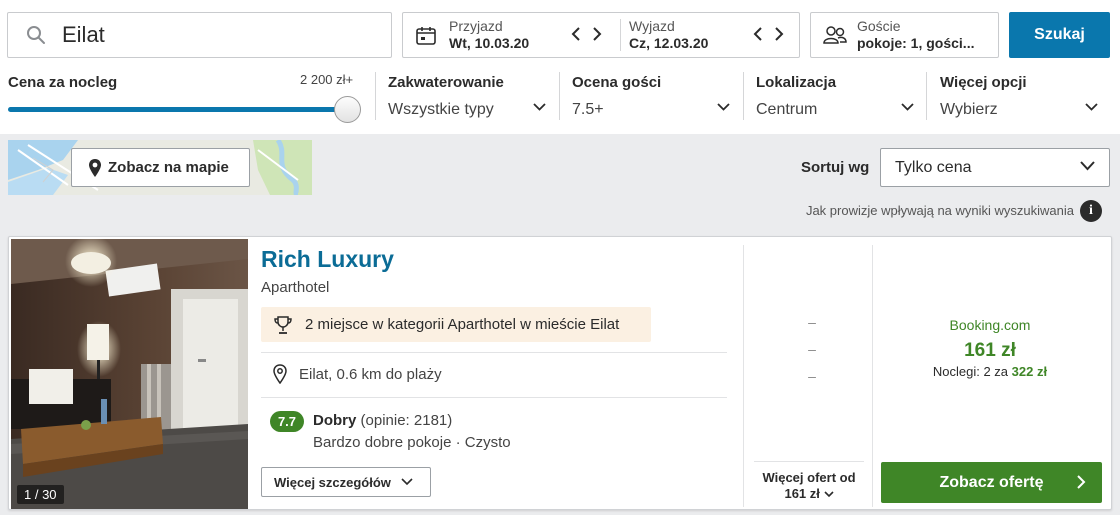 This screenshot has width=1120, height=515. Describe the element at coordinates (990, 325) in the screenshot. I see `offer-provider: Booking.com` at that location.